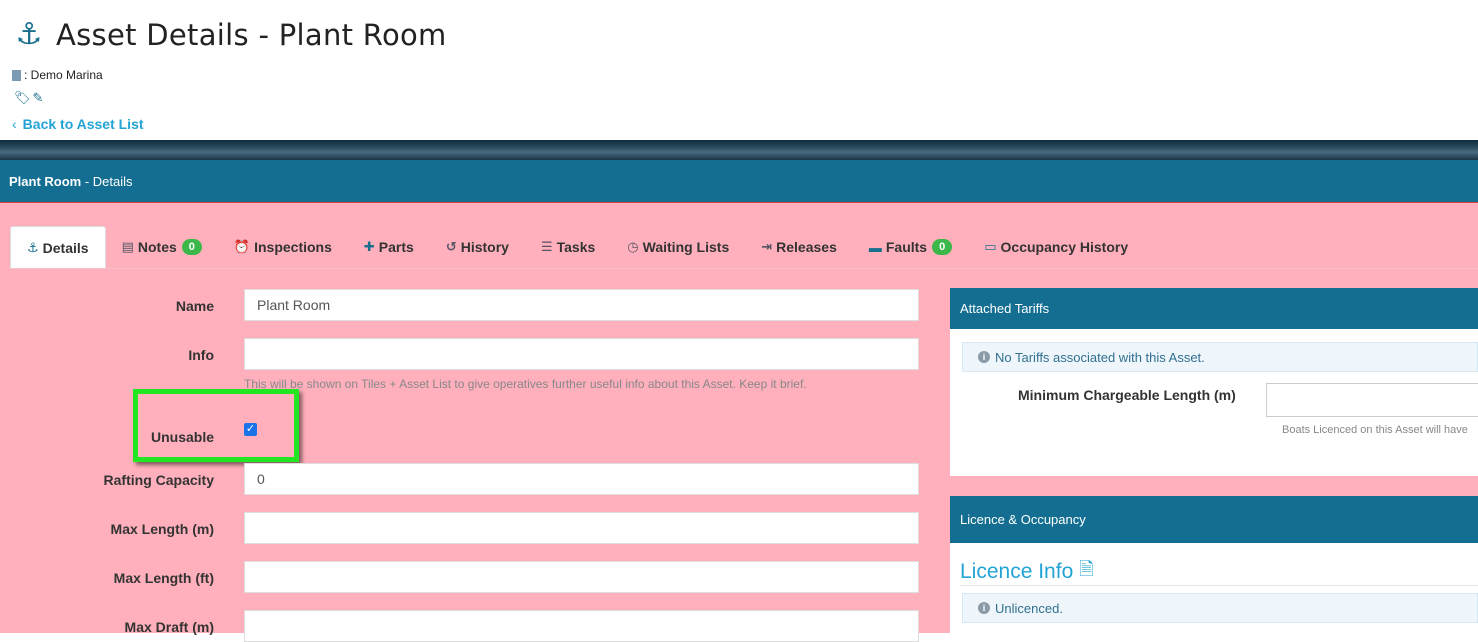 This screenshot has width=1478, height=642. Describe the element at coordinates (484, 247) in the screenshot. I see `tab-label: History` at that location.